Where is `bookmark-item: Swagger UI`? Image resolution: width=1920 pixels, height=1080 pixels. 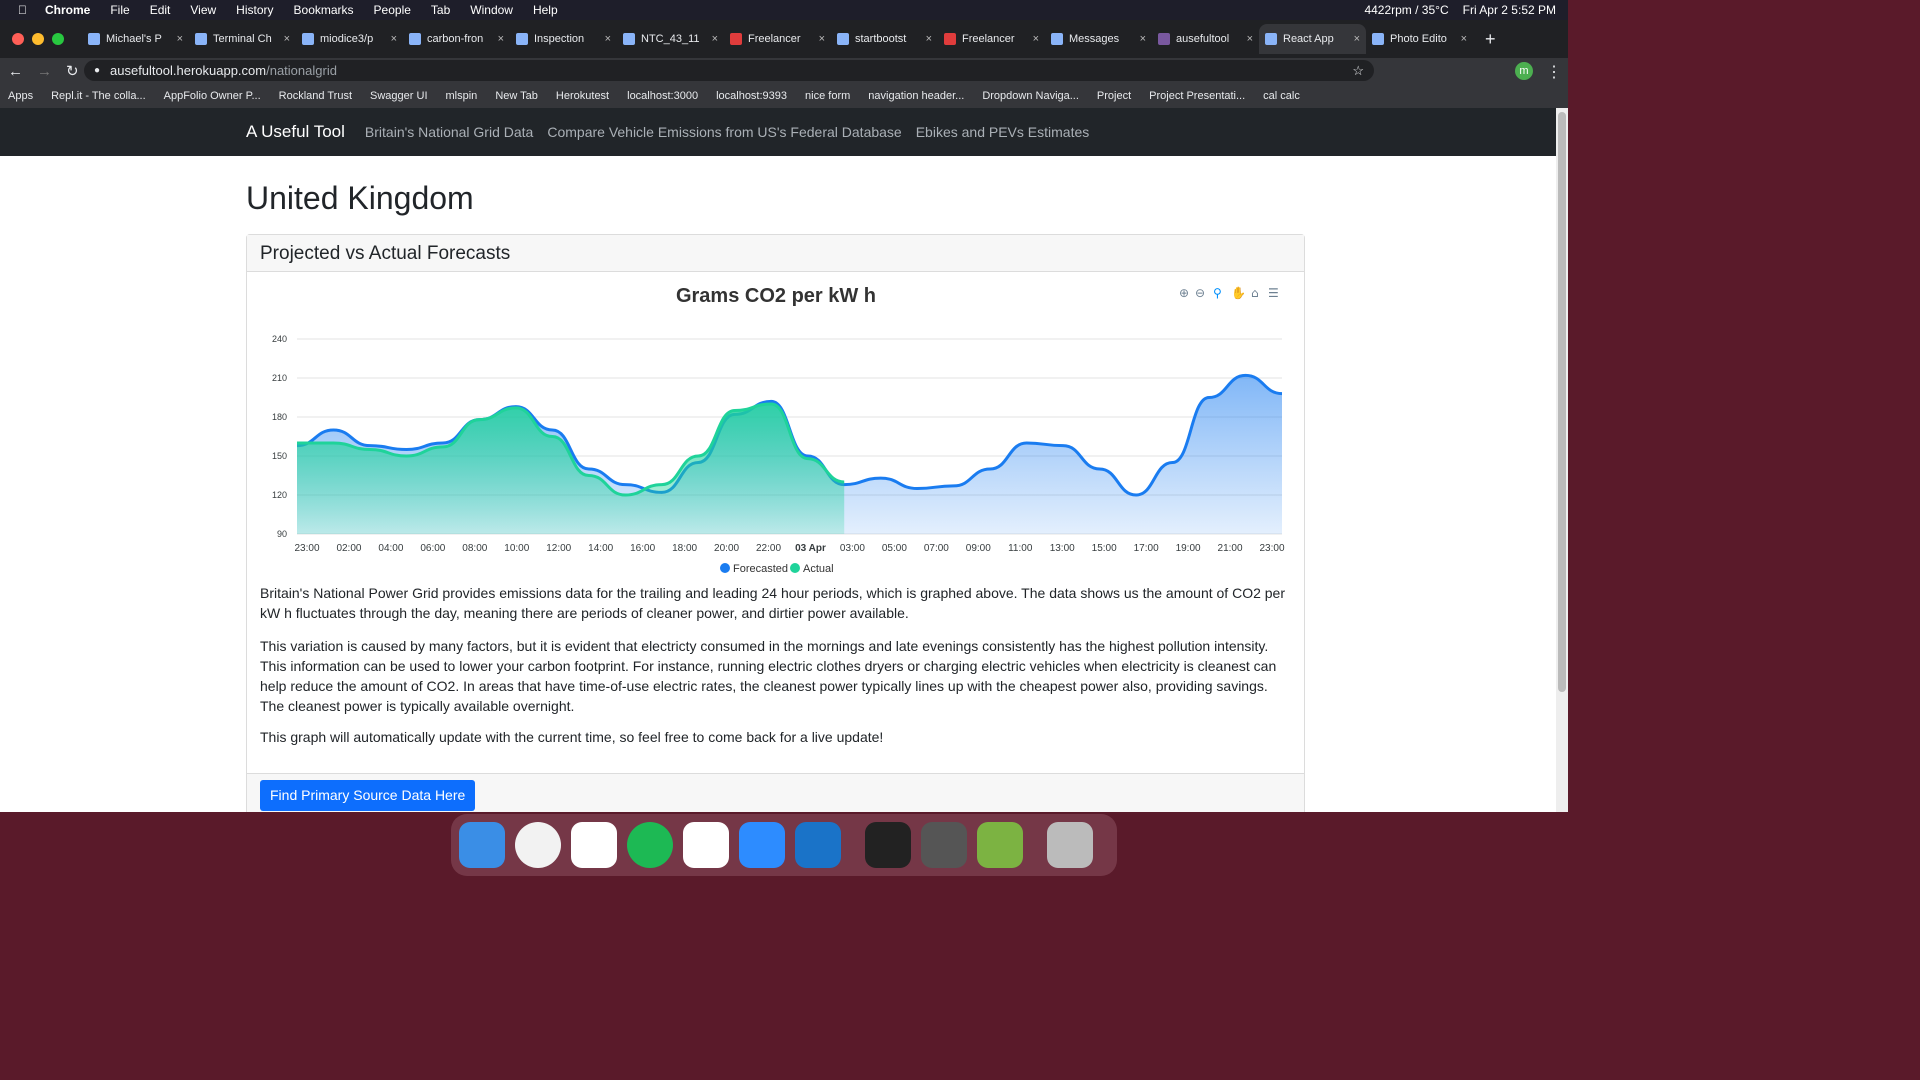
bookmark-item: Swagger UI is located at coordinates (398, 96).